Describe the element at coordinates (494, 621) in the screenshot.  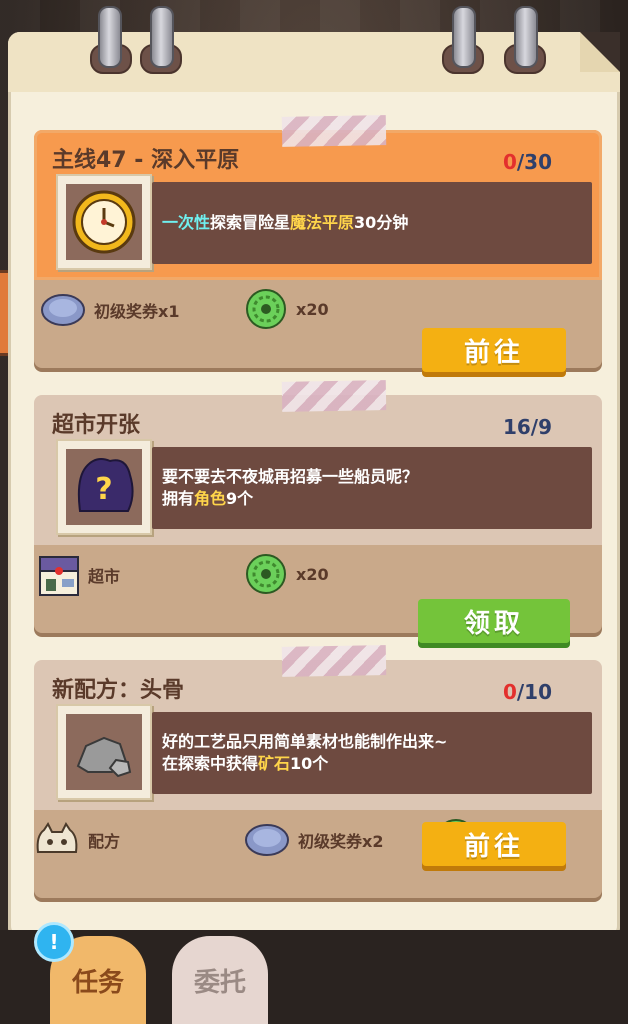
I see `claim-button: 领取` at that location.